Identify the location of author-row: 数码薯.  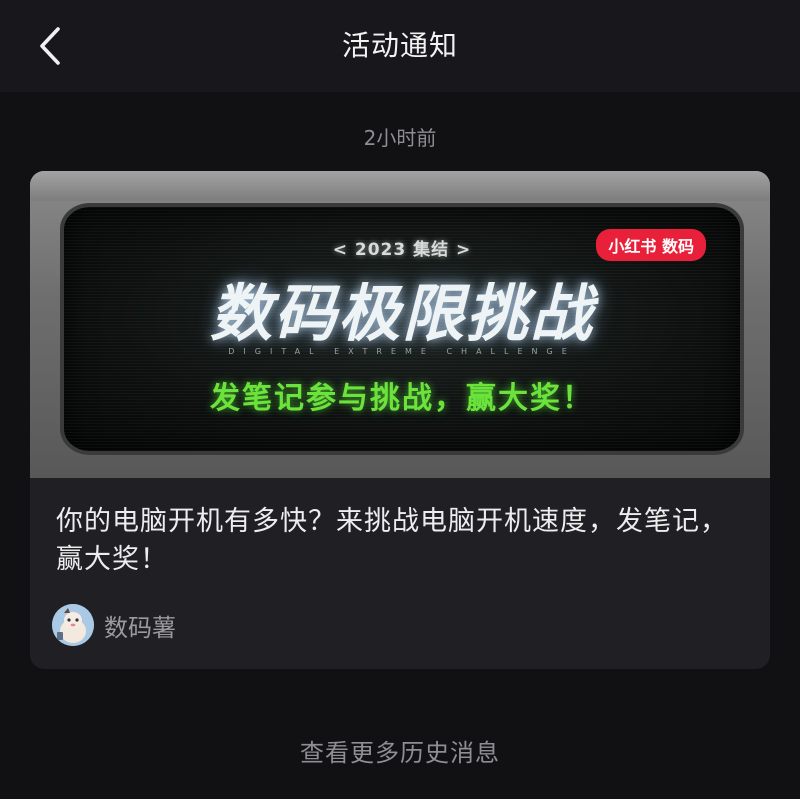
(114, 625).